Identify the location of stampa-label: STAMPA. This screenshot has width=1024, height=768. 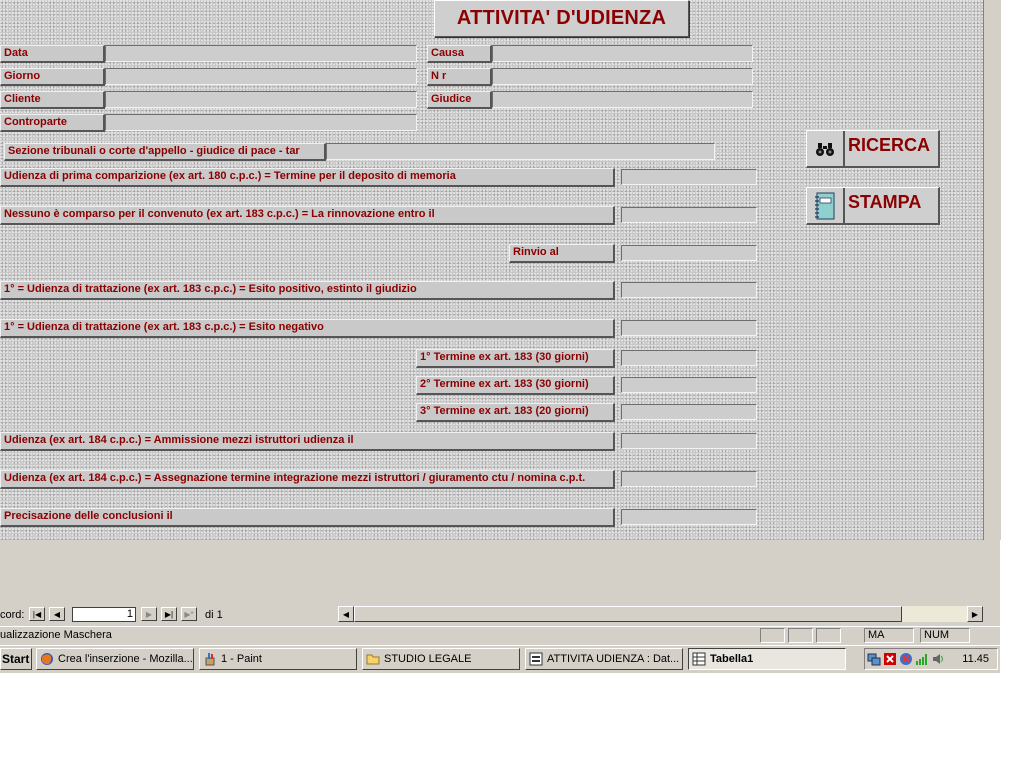
(885, 202).